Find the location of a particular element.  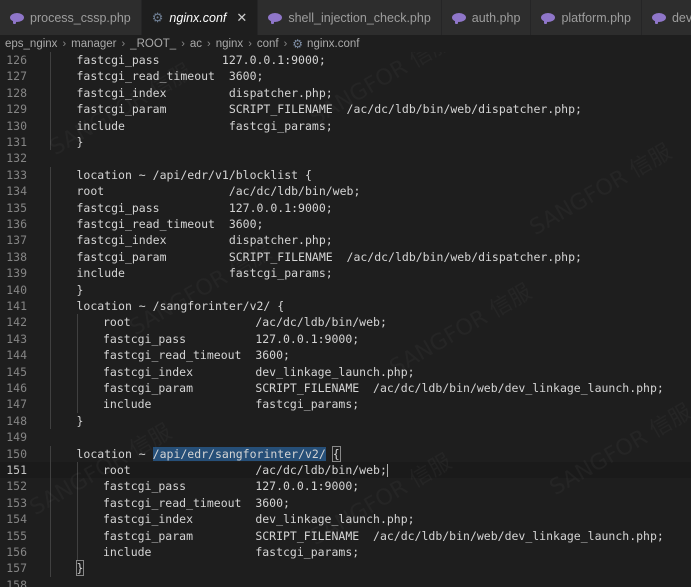

code-line: 151 root /ac/dc/ldb/bin/web; is located at coordinates (345, 470).